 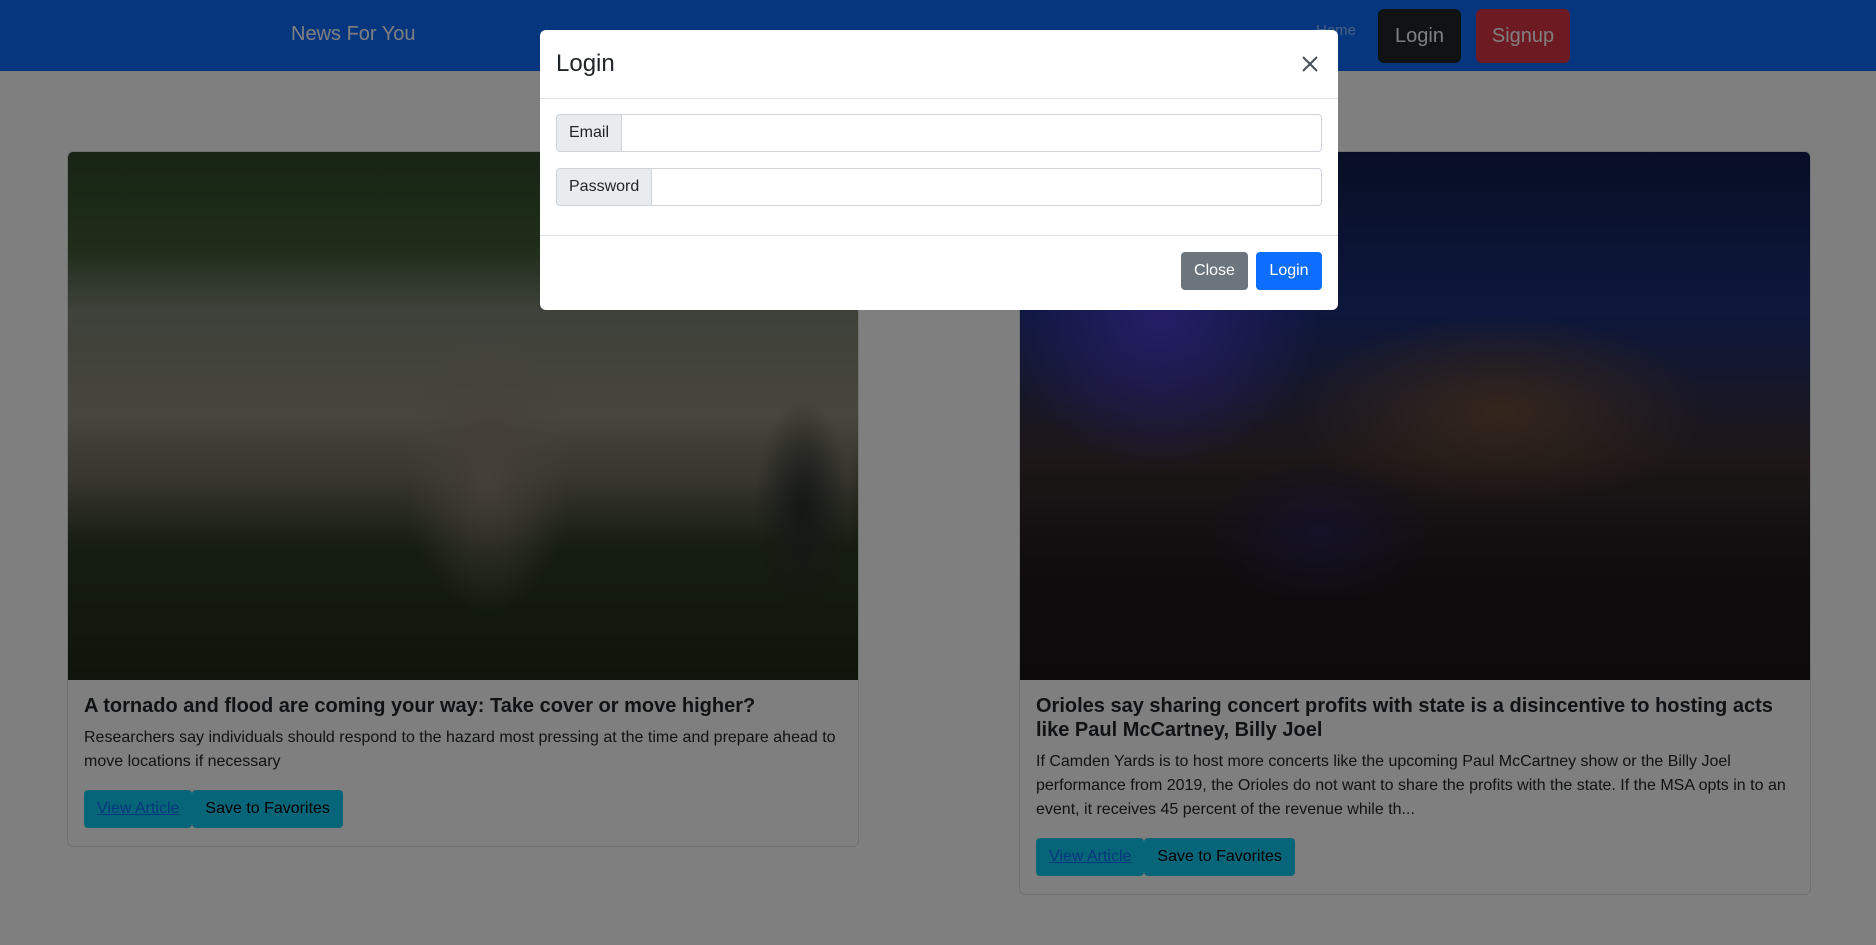 What do you see at coordinates (1310, 64) in the screenshot?
I see `close-icon` at bounding box center [1310, 64].